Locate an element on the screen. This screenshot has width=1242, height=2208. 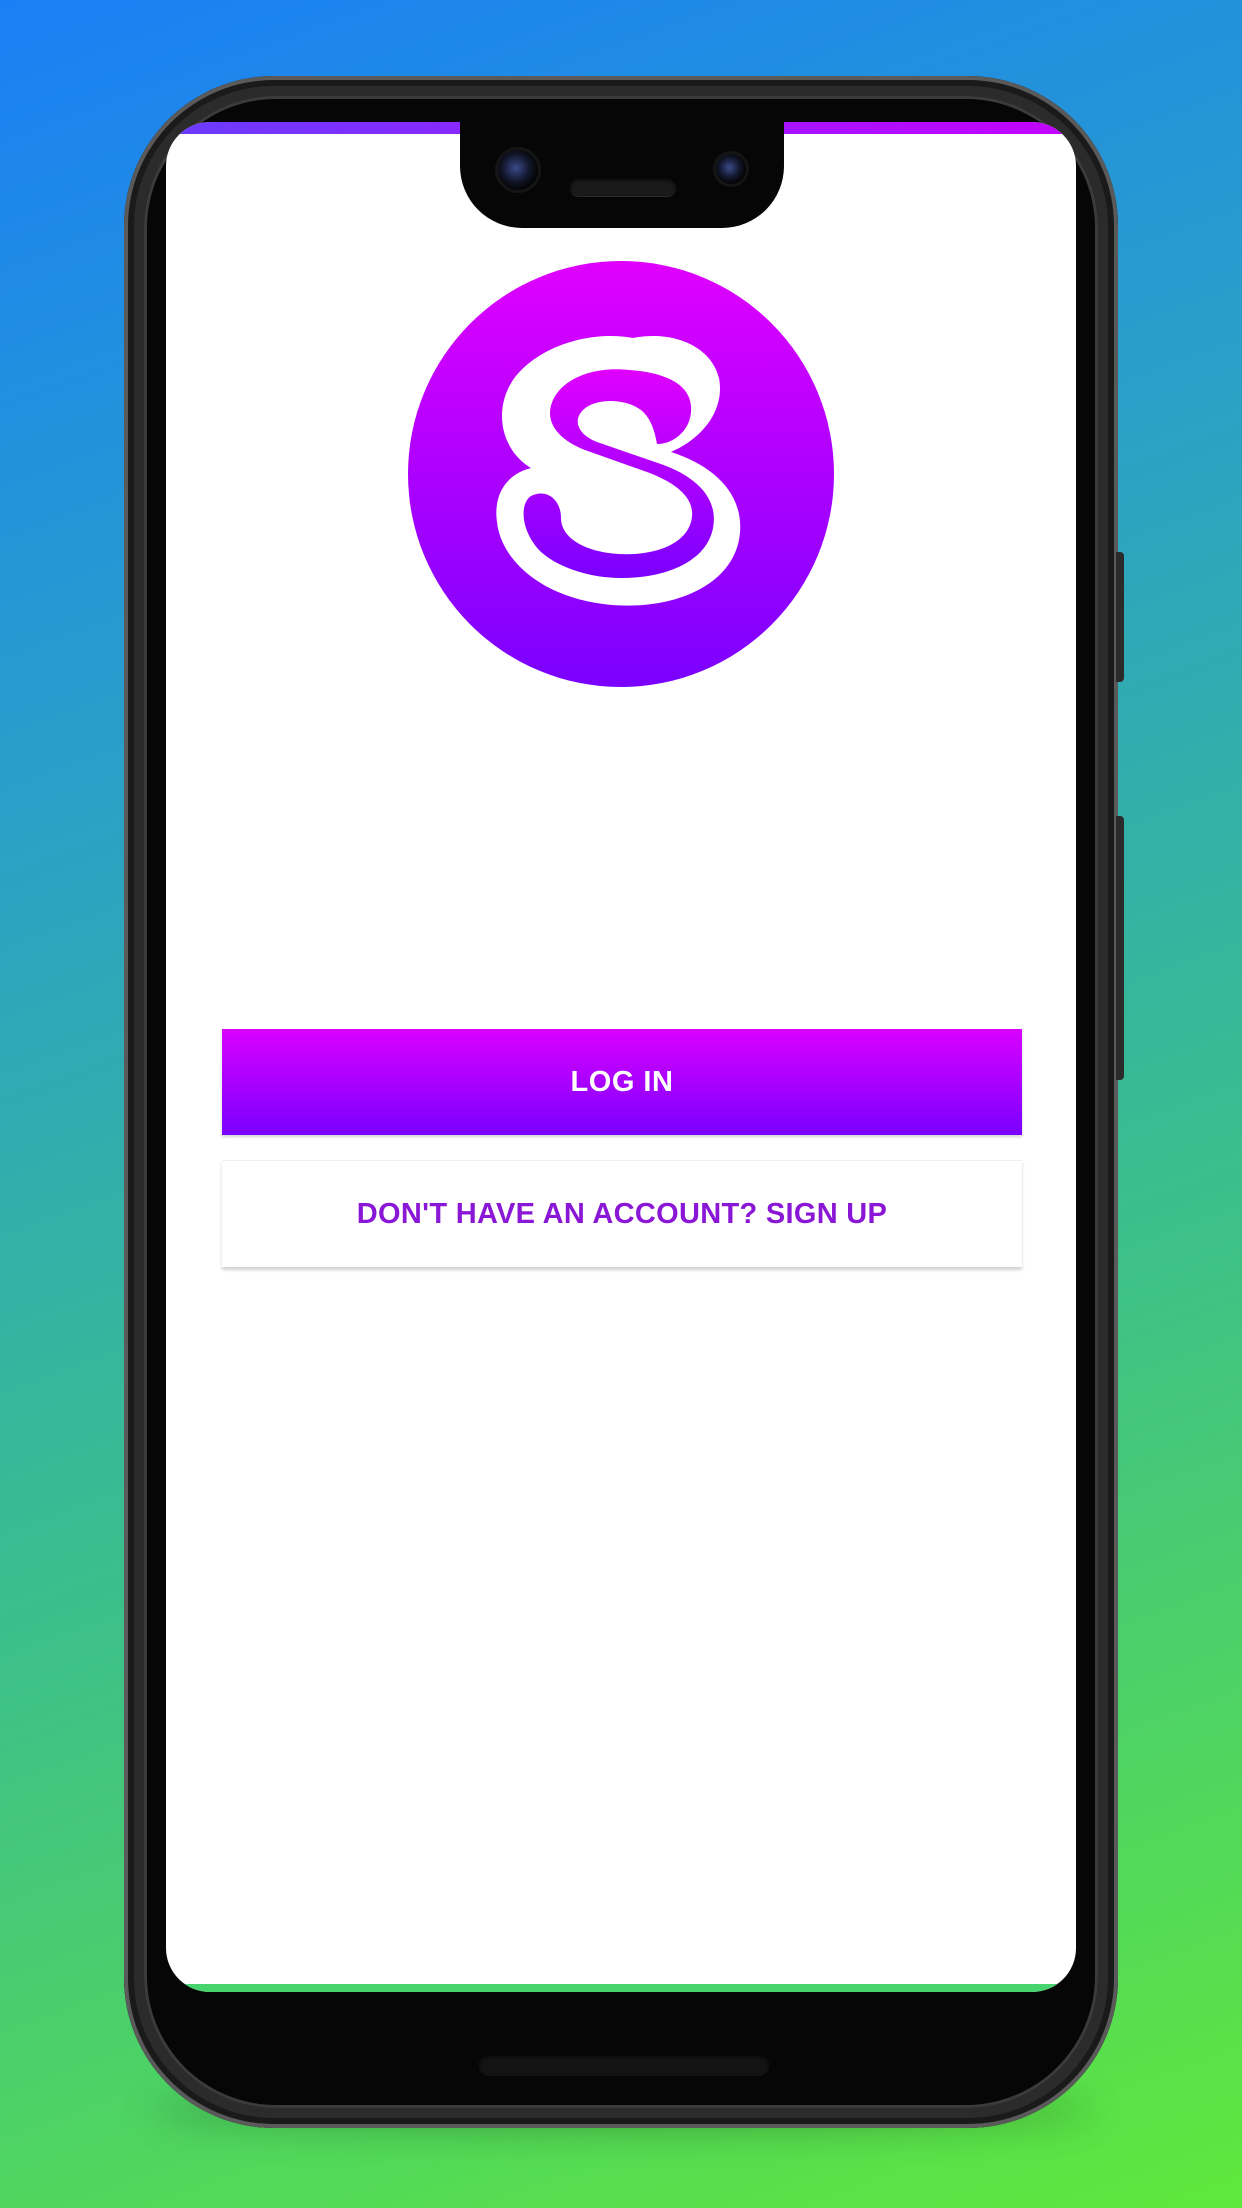
s-logo-icon is located at coordinates (621, 474).